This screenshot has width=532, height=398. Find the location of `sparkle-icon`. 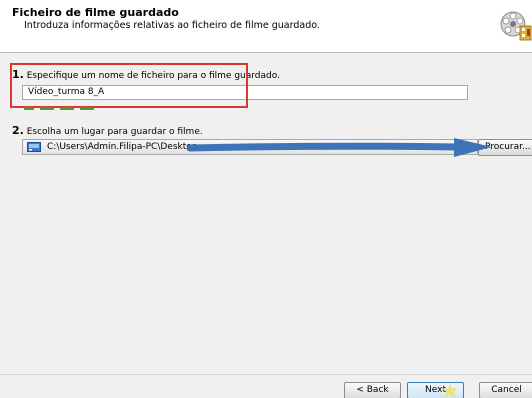

sparkle-icon is located at coordinates (449, 391).